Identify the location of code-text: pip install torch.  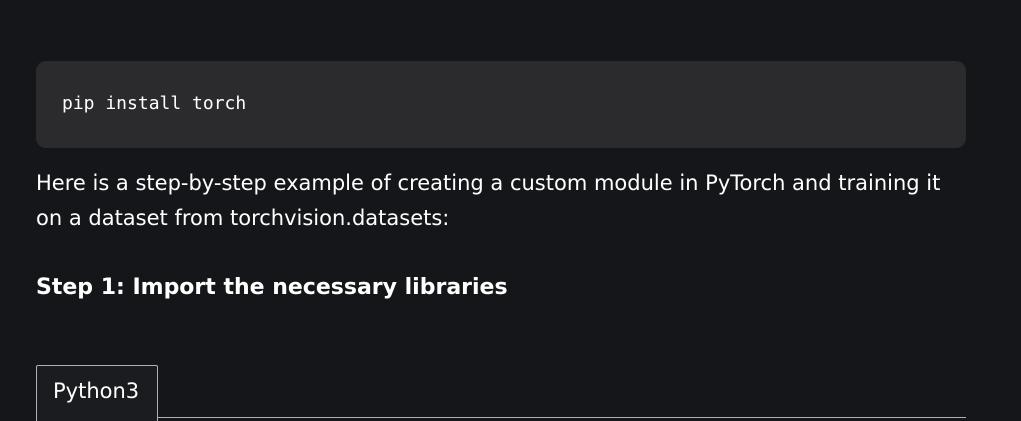
(154, 103).